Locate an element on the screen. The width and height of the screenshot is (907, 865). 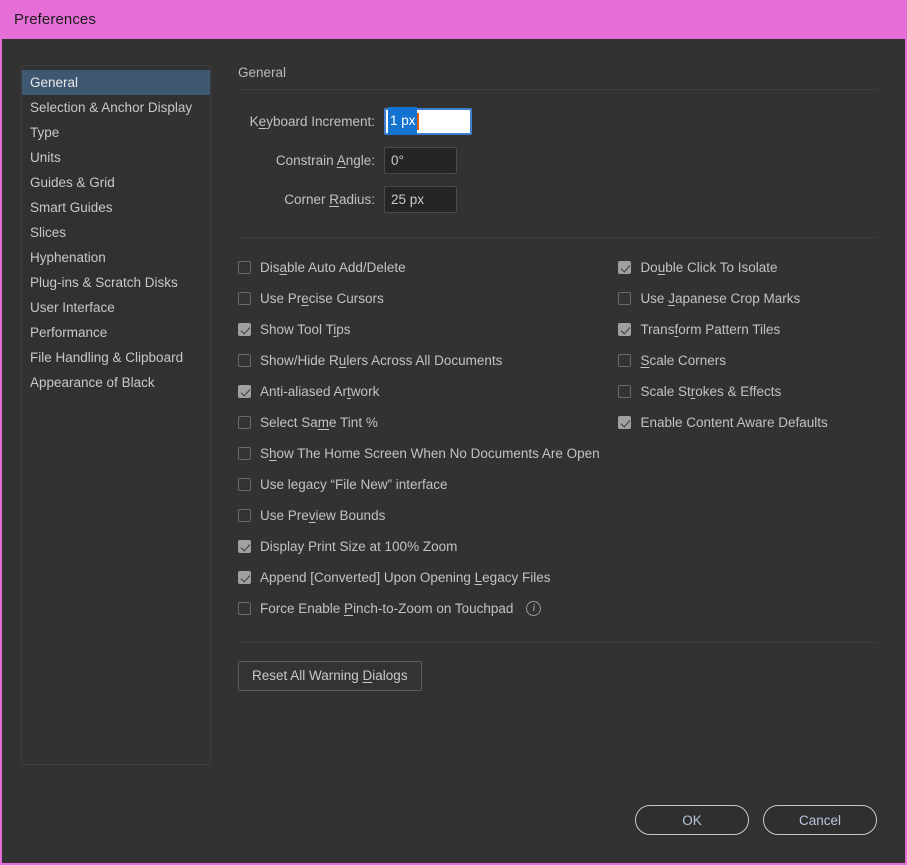
mnemonic-letter: r is located at coordinates (693, 391).